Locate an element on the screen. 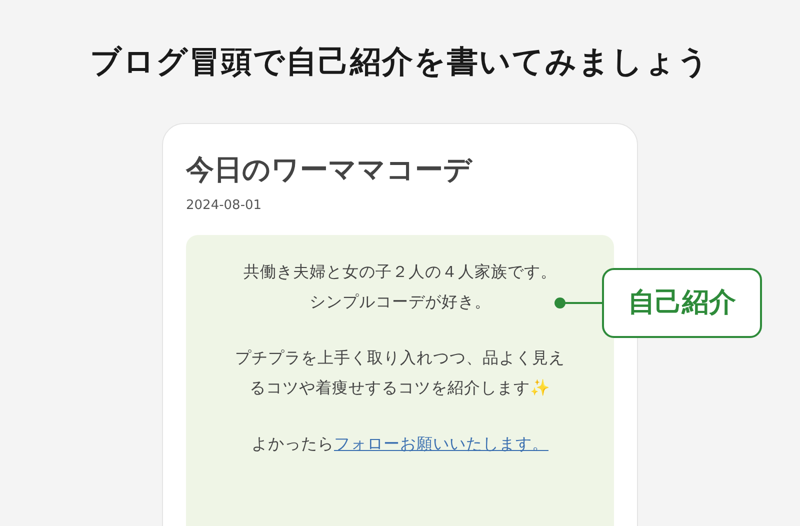  leader-line is located at coordinates (578, 303).